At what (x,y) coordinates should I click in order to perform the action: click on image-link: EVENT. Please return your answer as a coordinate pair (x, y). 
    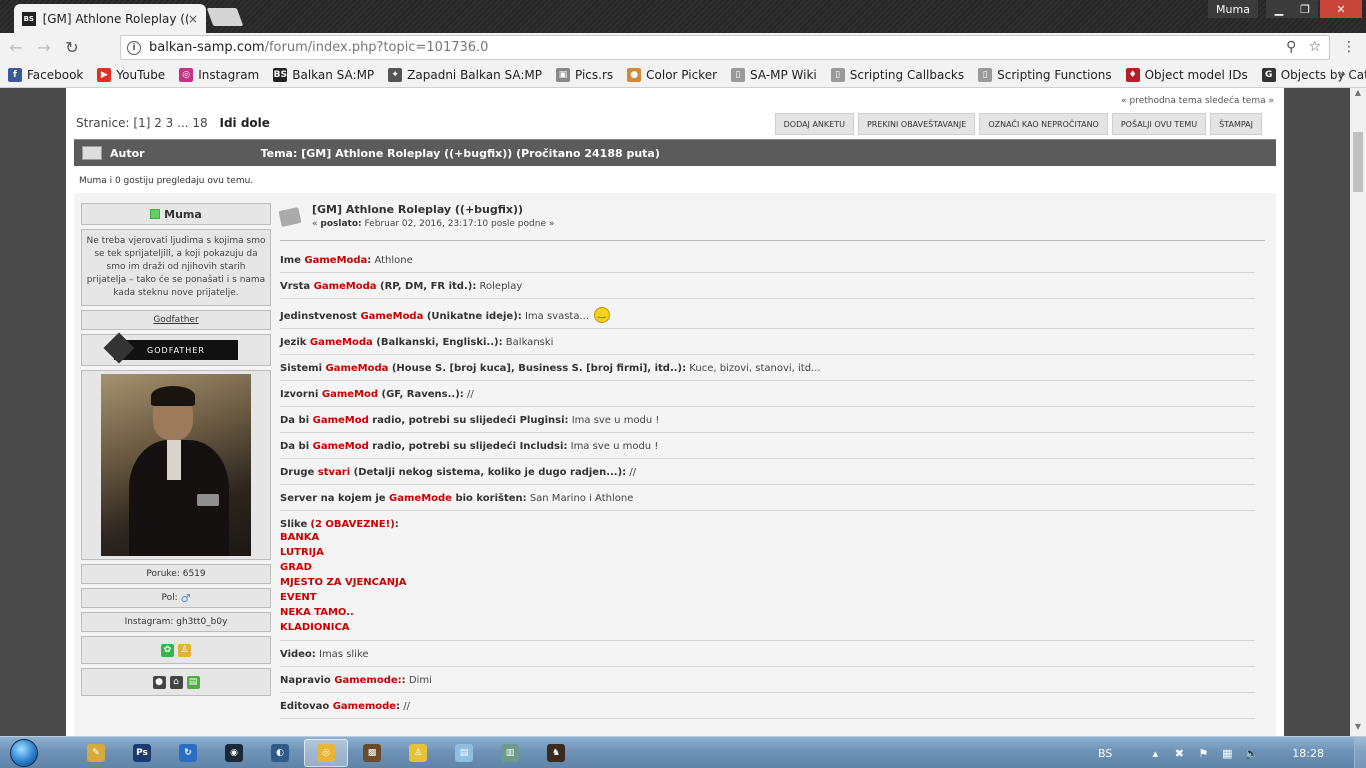
    Looking at the image, I should click on (767, 597).